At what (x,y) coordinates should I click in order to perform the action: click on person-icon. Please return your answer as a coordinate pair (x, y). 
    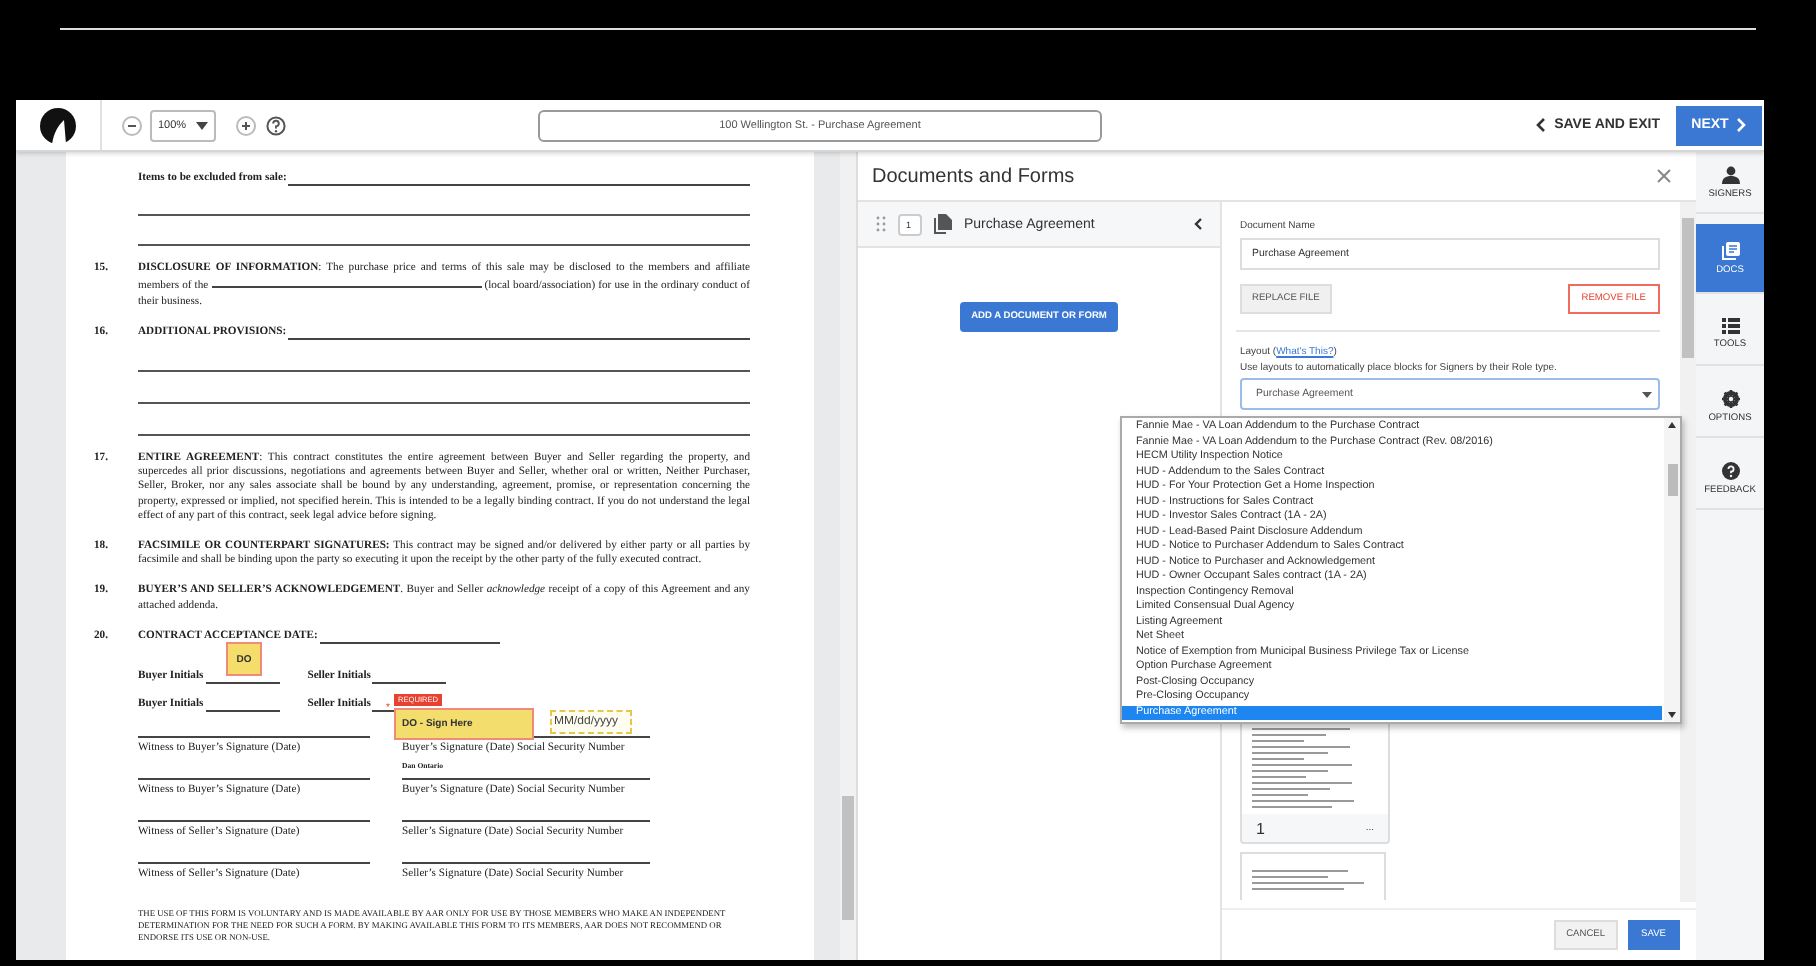
    Looking at the image, I should click on (1730, 174).